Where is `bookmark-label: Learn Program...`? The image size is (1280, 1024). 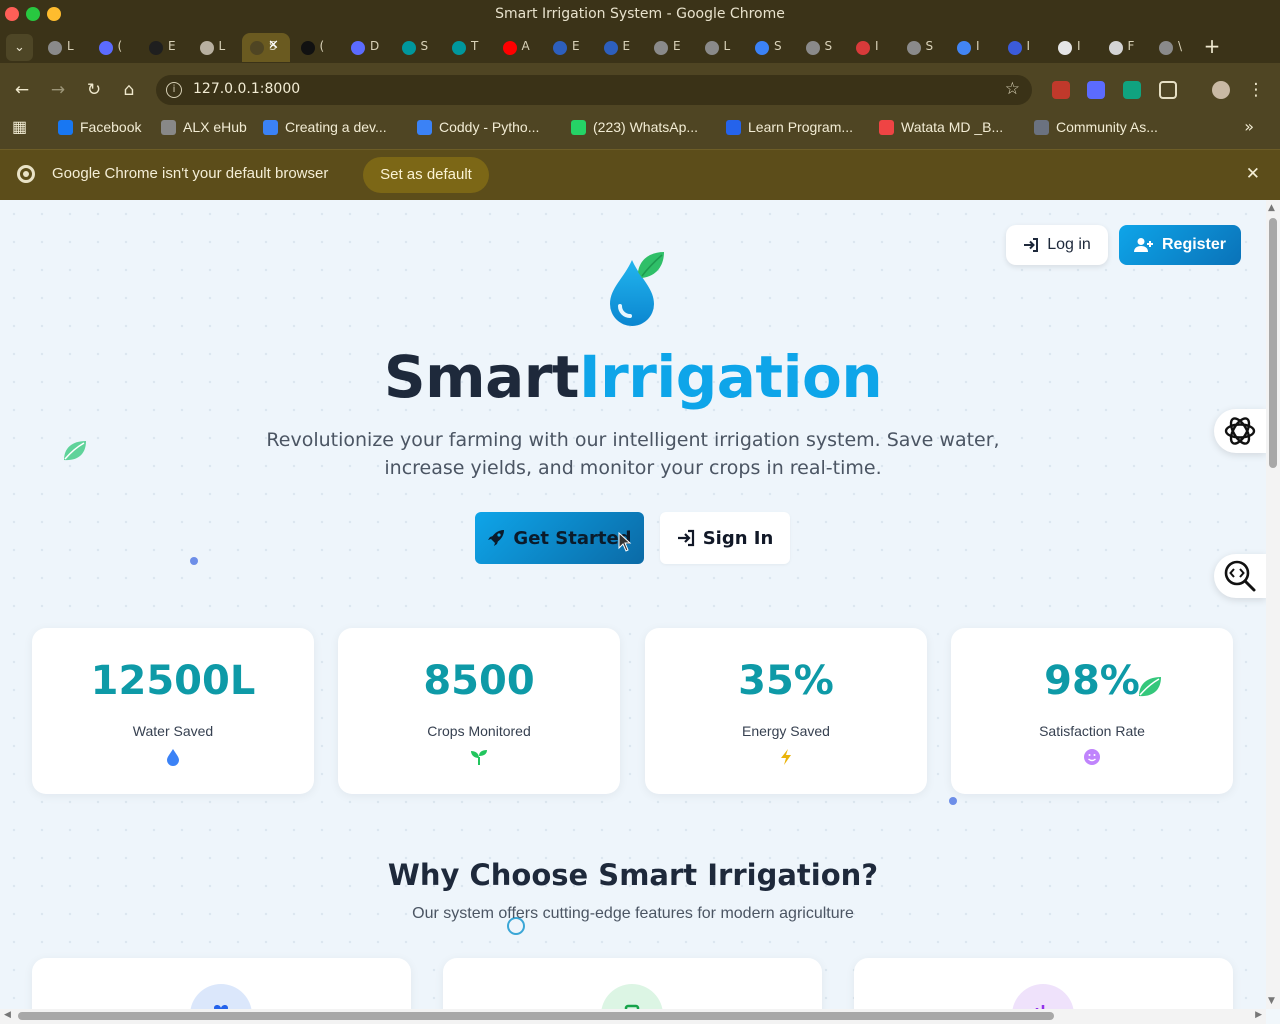
bookmark-label: Learn Program... is located at coordinates (801, 127).